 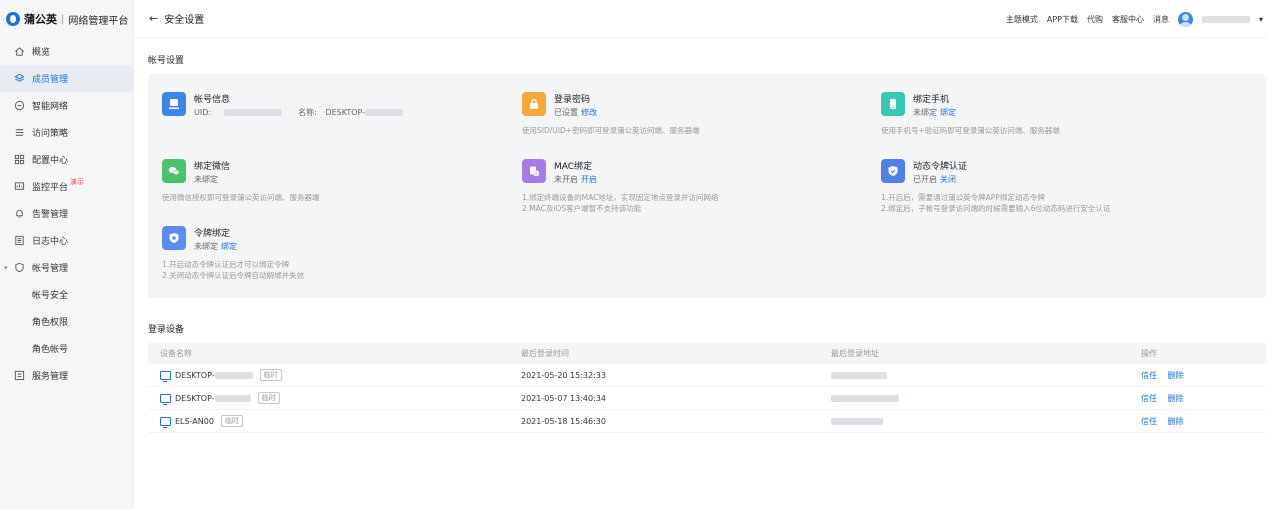 I want to click on layers-icon, so click(x=19, y=78).